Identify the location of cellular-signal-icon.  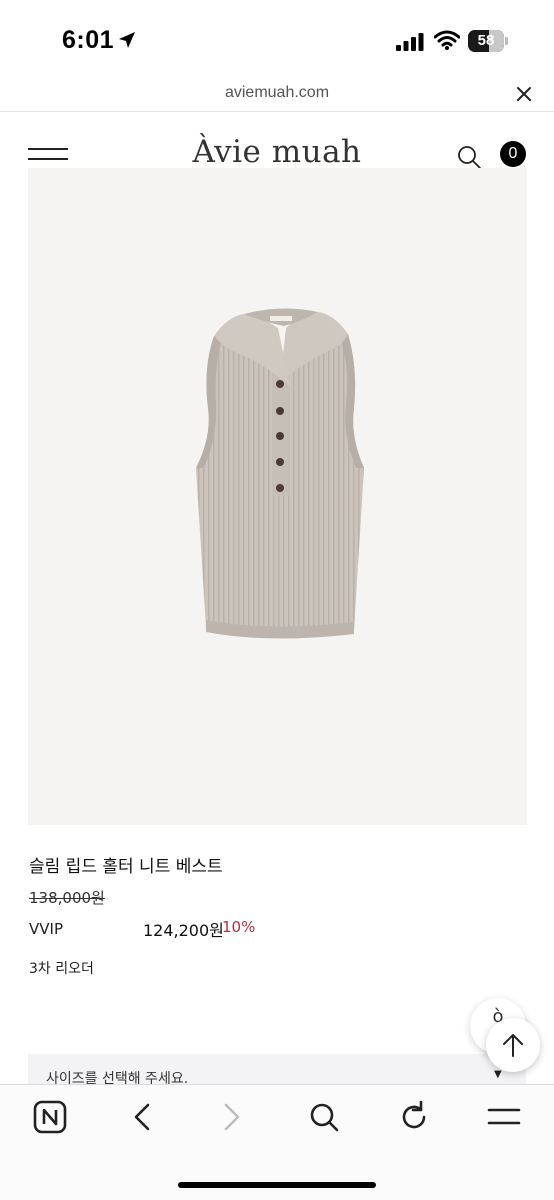
(410, 42).